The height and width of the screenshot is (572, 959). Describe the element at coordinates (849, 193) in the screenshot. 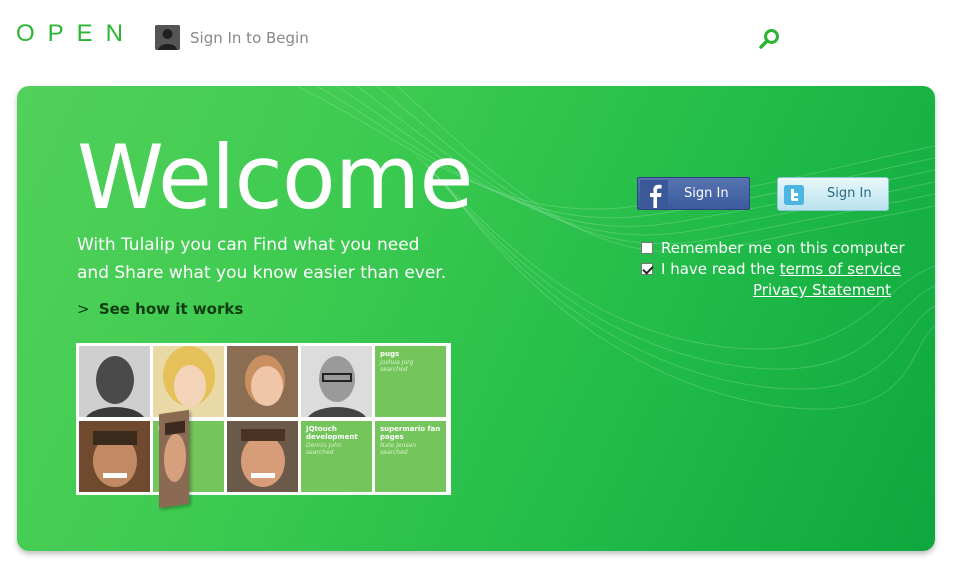

I see `twitter-sign-in-label: Sign In` at that location.